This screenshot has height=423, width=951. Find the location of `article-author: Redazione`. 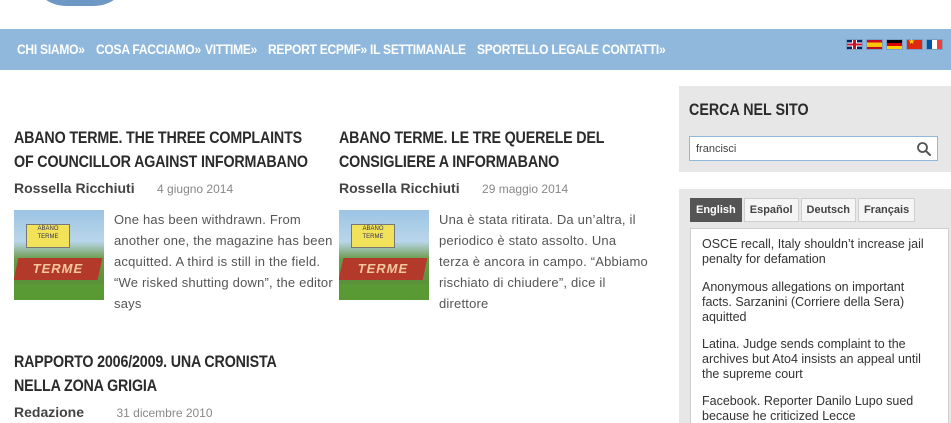

article-author: Redazione is located at coordinates (49, 412).